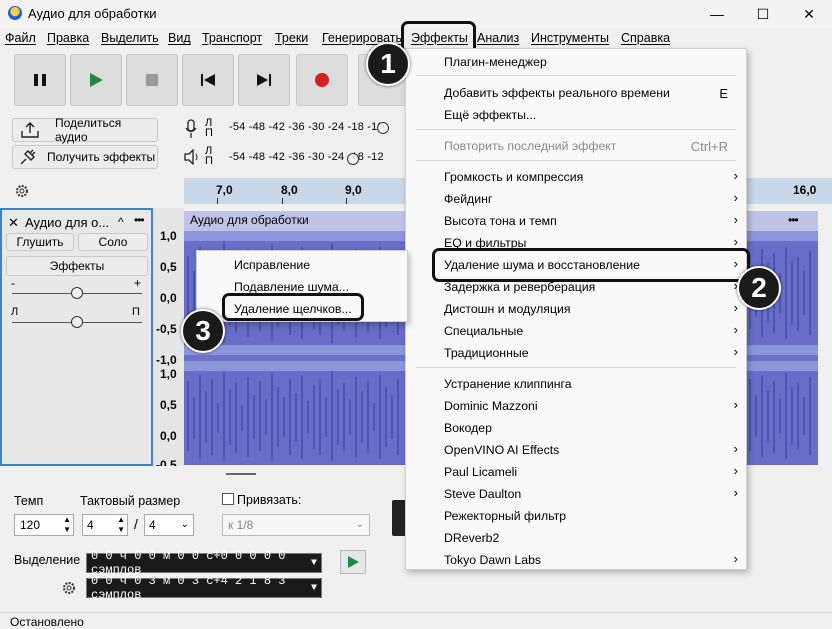 This screenshot has width=832, height=629. What do you see at coordinates (296, 525) in the screenshot?
I see `snap-dropdown: к 1/8 ⌄` at bounding box center [296, 525].